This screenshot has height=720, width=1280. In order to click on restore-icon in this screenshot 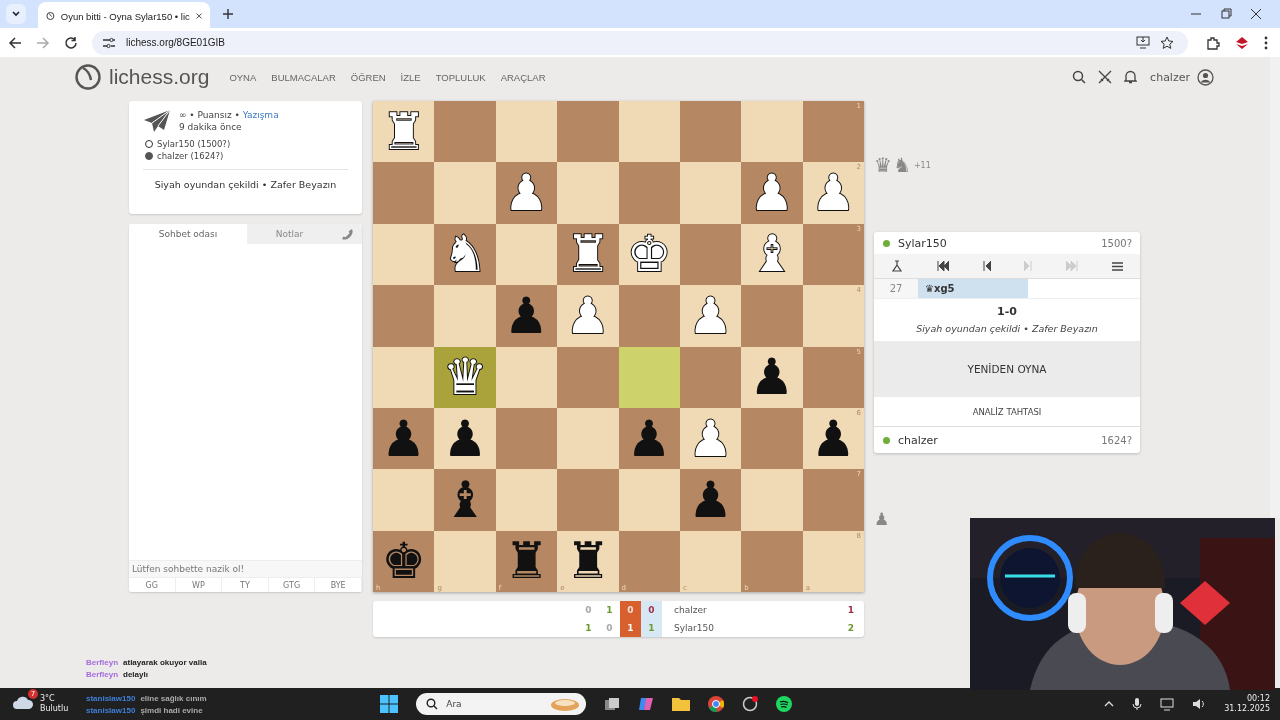, I will do `click(1226, 14)`.